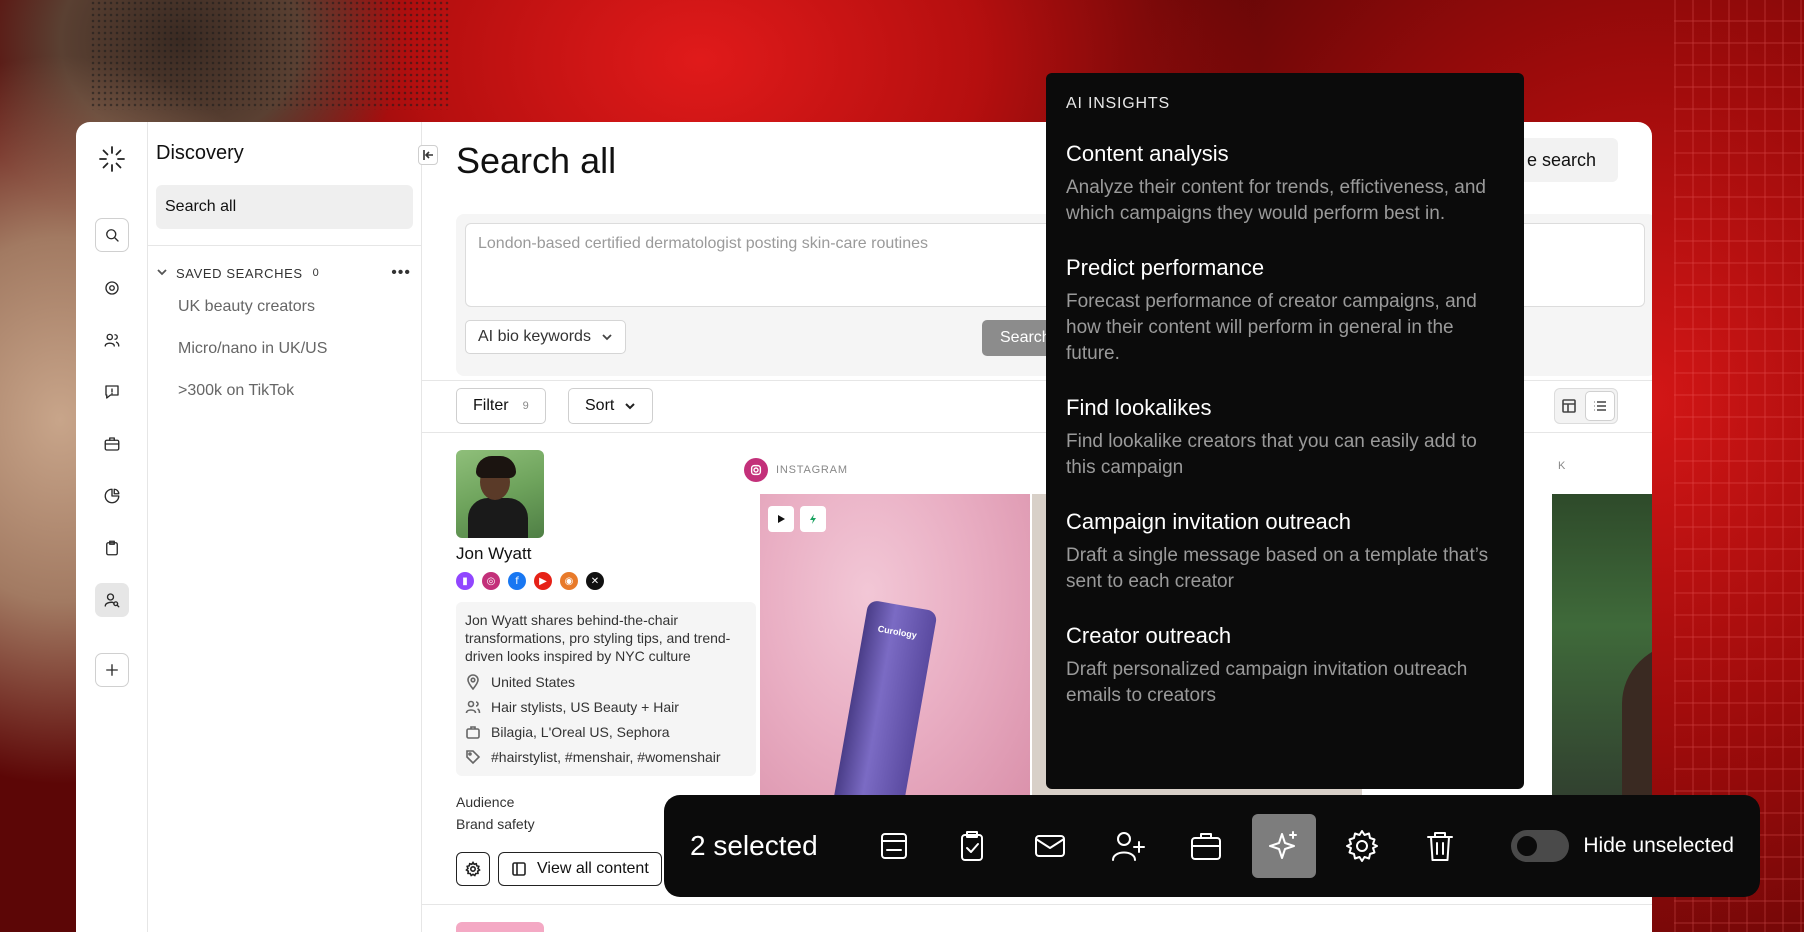 The height and width of the screenshot is (932, 1804). Describe the element at coordinates (284, 349) in the screenshot. I see `saved-search-item: Micro/nano in UK/US` at that location.